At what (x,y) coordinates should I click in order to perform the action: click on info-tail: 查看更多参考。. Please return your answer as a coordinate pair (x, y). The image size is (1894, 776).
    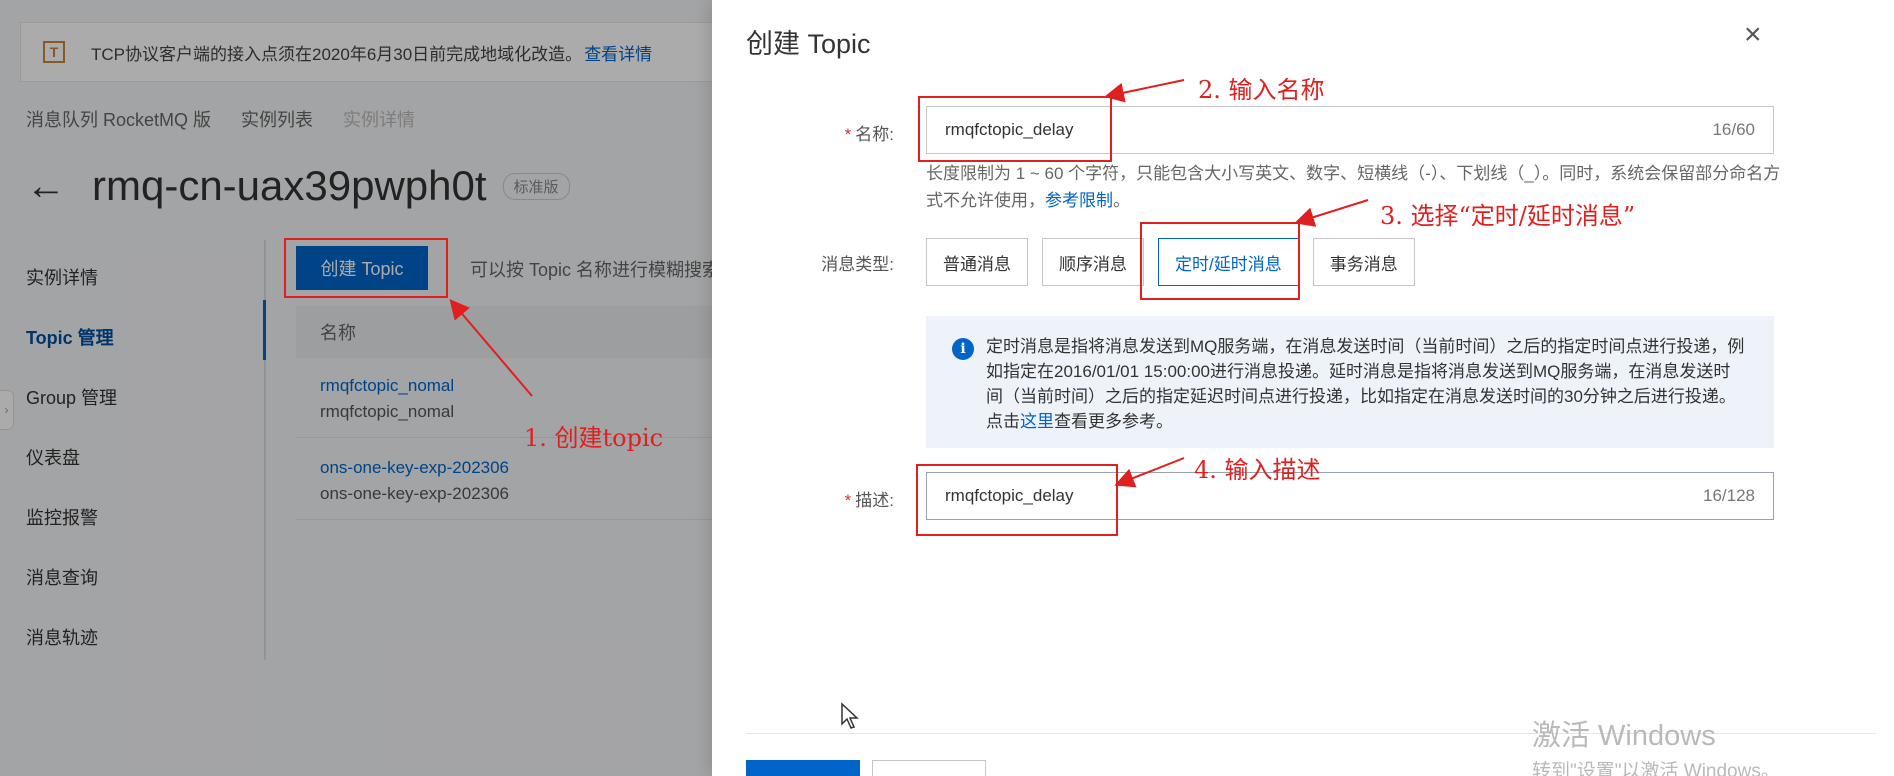
    Looking at the image, I should click on (1113, 421).